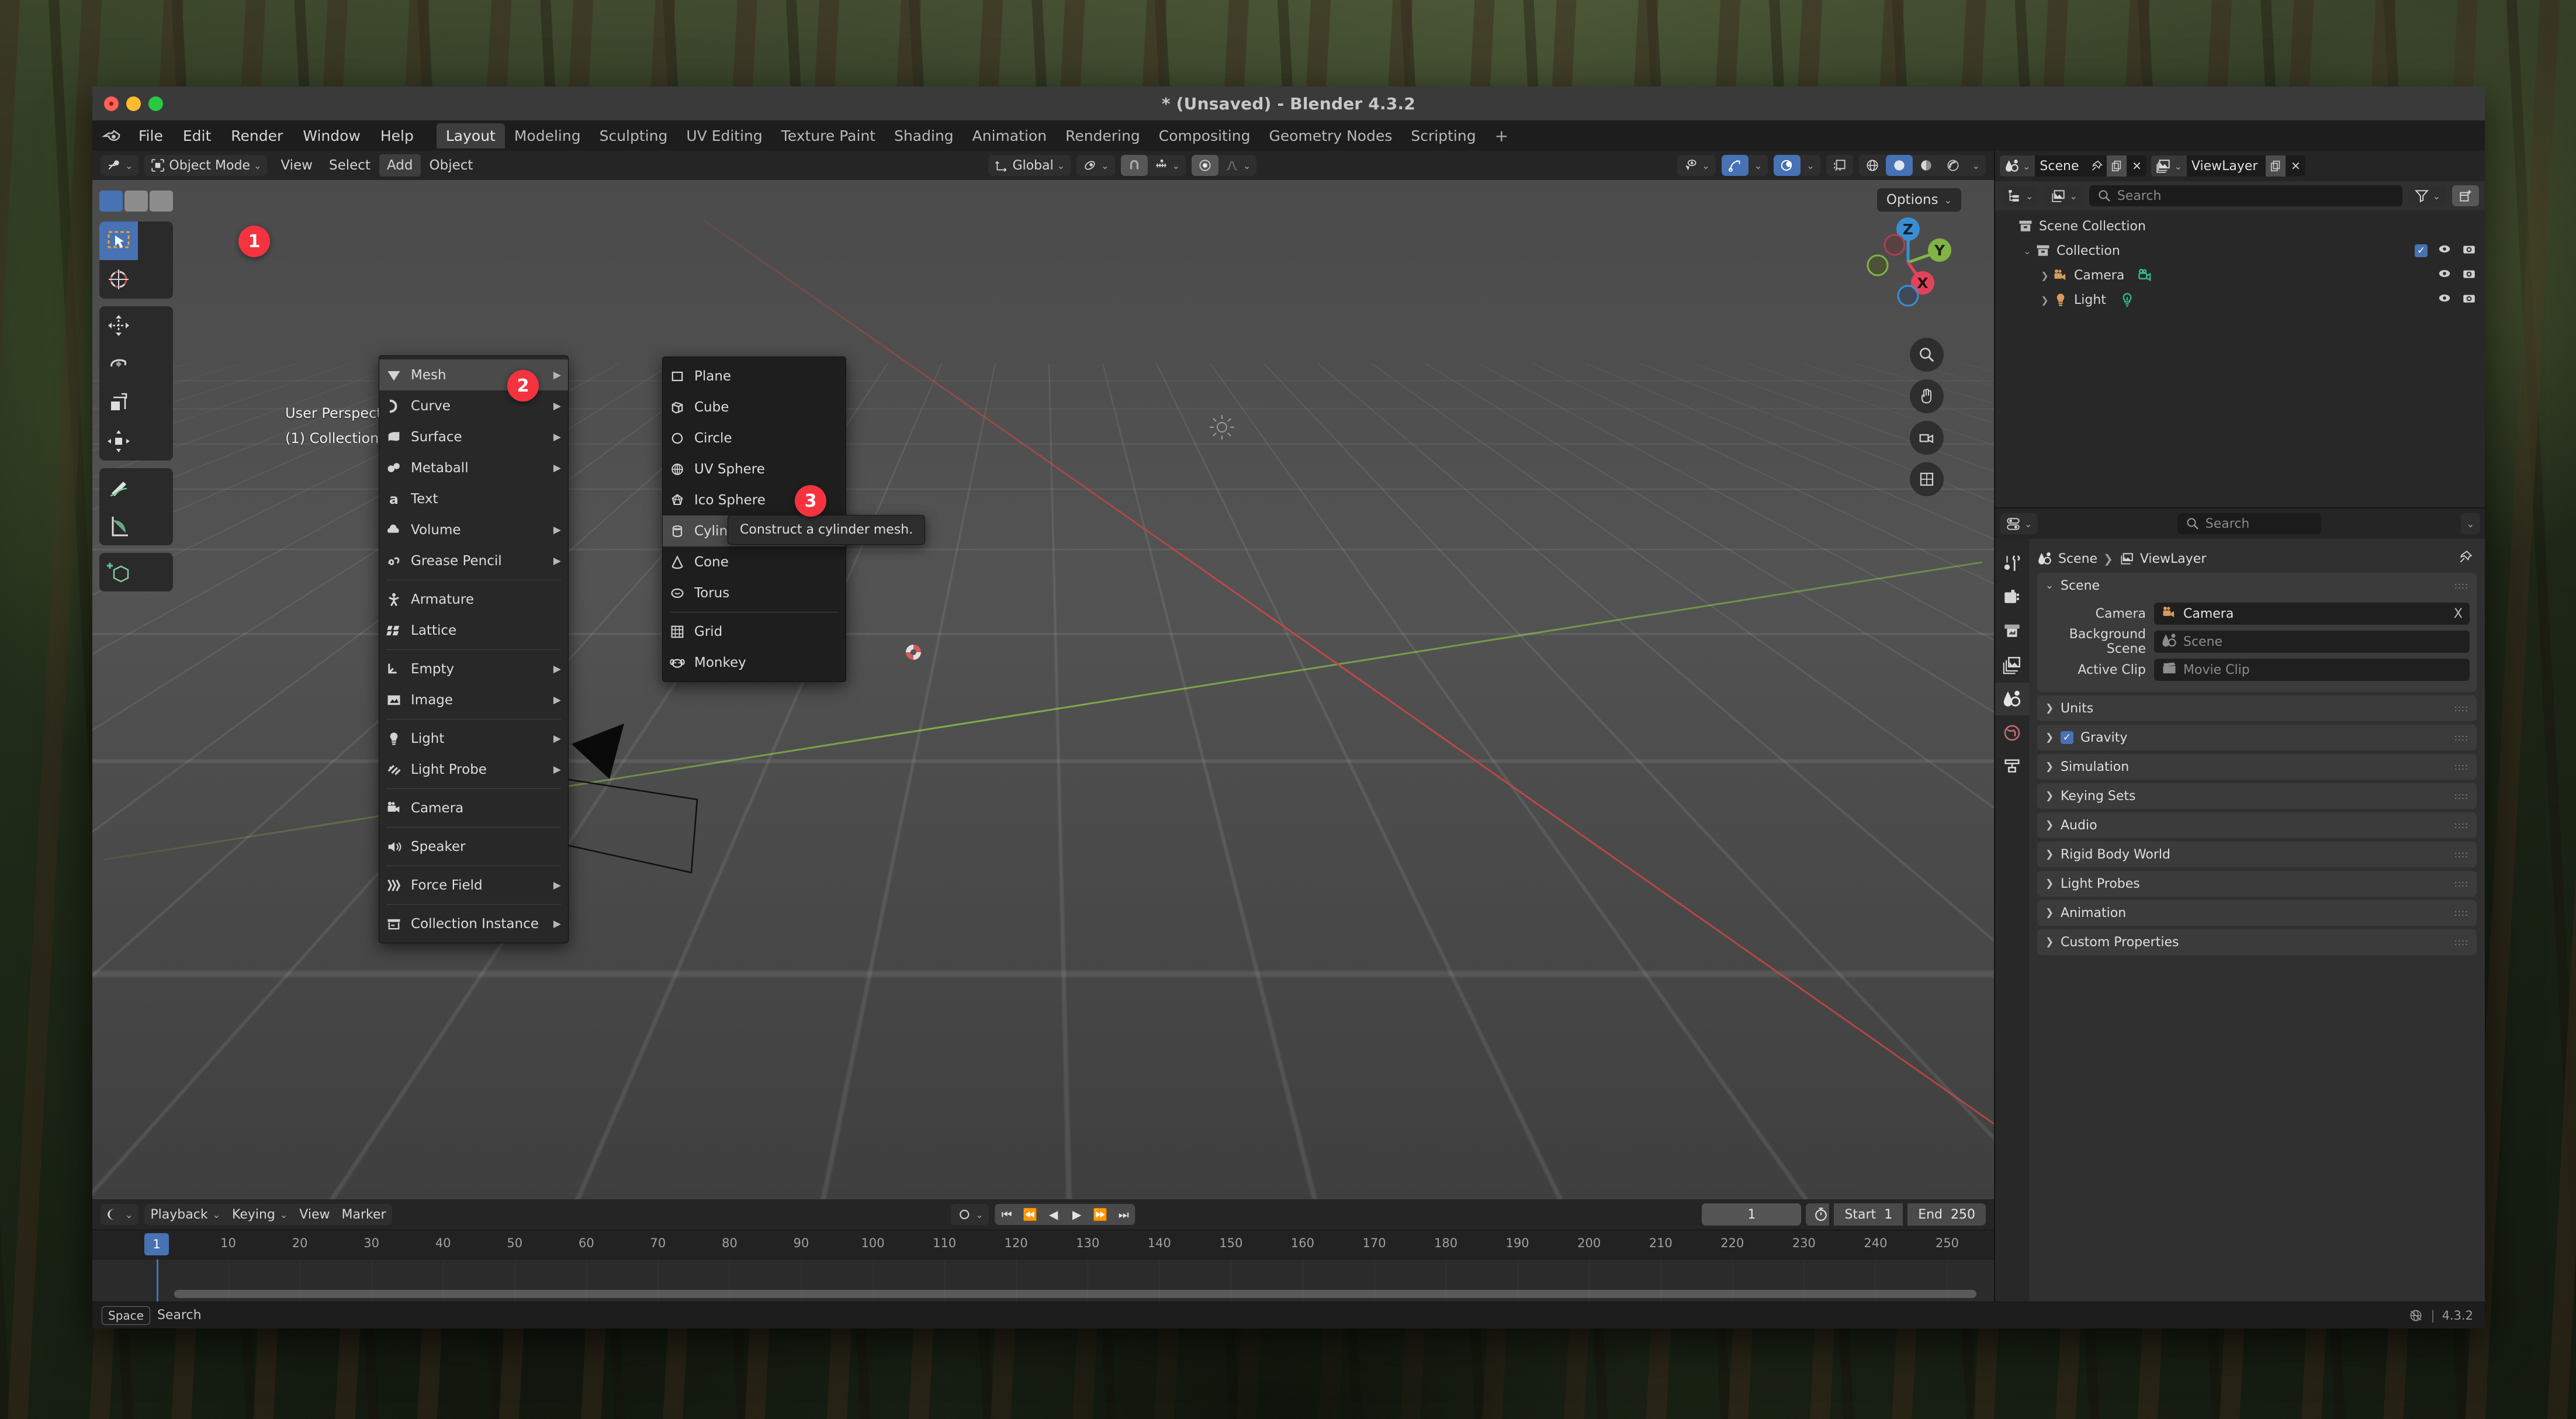  Describe the element at coordinates (2257, 796) in the screenshot. I see `panel-header: ❯ Keying Sets::::` at that location.